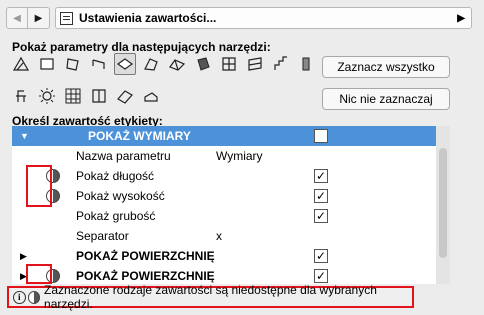  I want to click on lamp-tool-icon, so click(47, 96).